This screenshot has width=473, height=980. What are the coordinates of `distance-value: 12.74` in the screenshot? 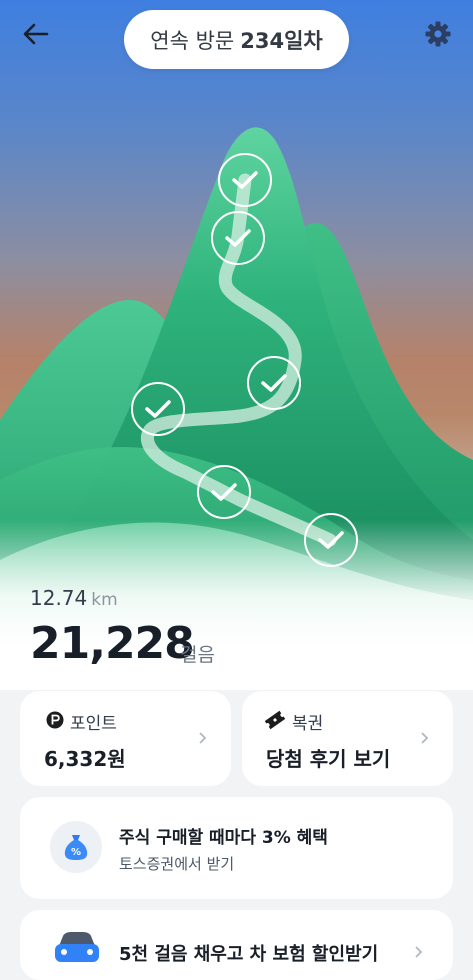 It's located at (59, 598).